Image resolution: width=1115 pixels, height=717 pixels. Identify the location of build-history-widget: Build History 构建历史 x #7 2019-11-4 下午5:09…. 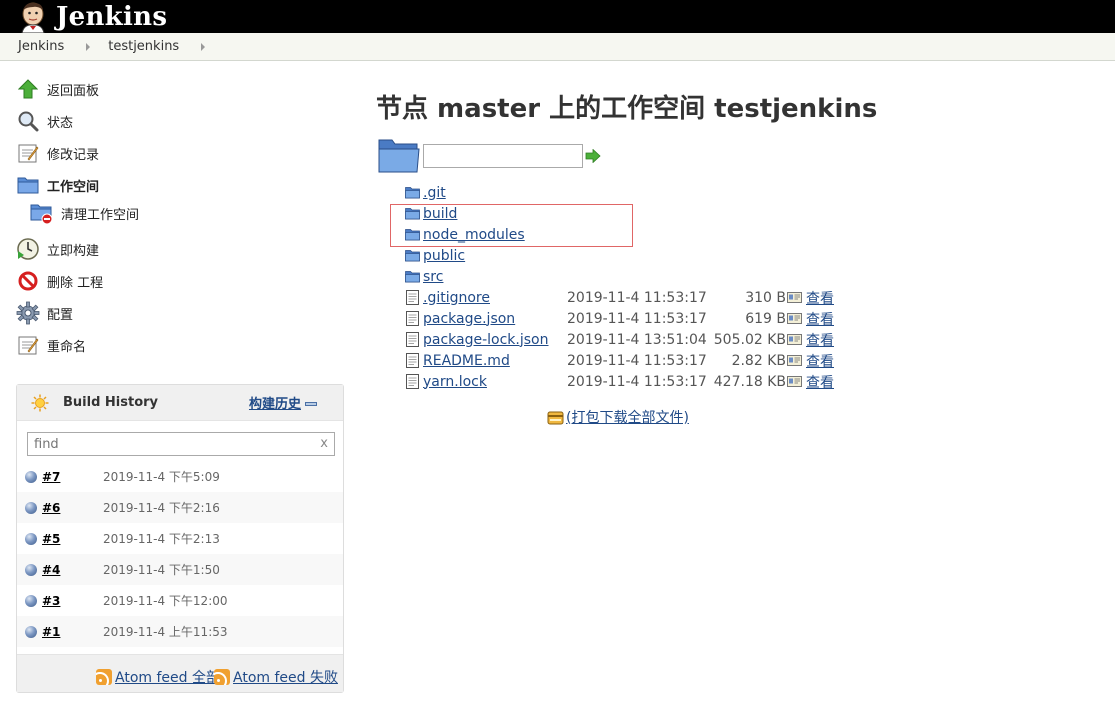
(180, 538).